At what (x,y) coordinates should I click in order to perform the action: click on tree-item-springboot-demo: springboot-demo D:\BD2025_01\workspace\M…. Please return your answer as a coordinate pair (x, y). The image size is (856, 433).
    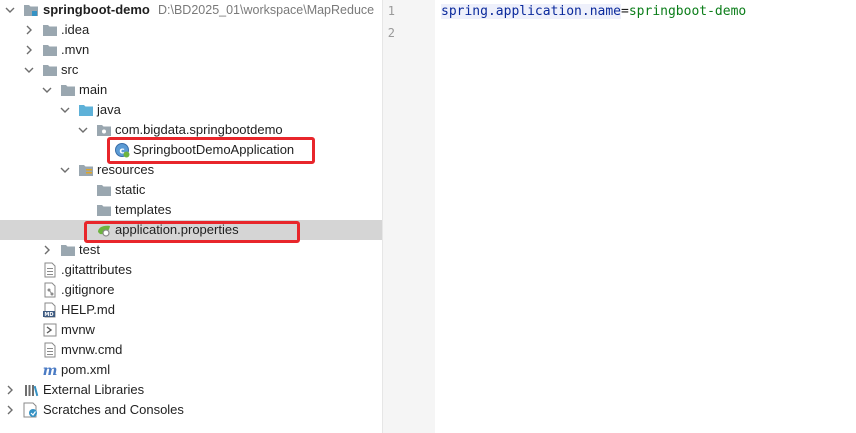
    Looking at the image, I should click on (191, 10).